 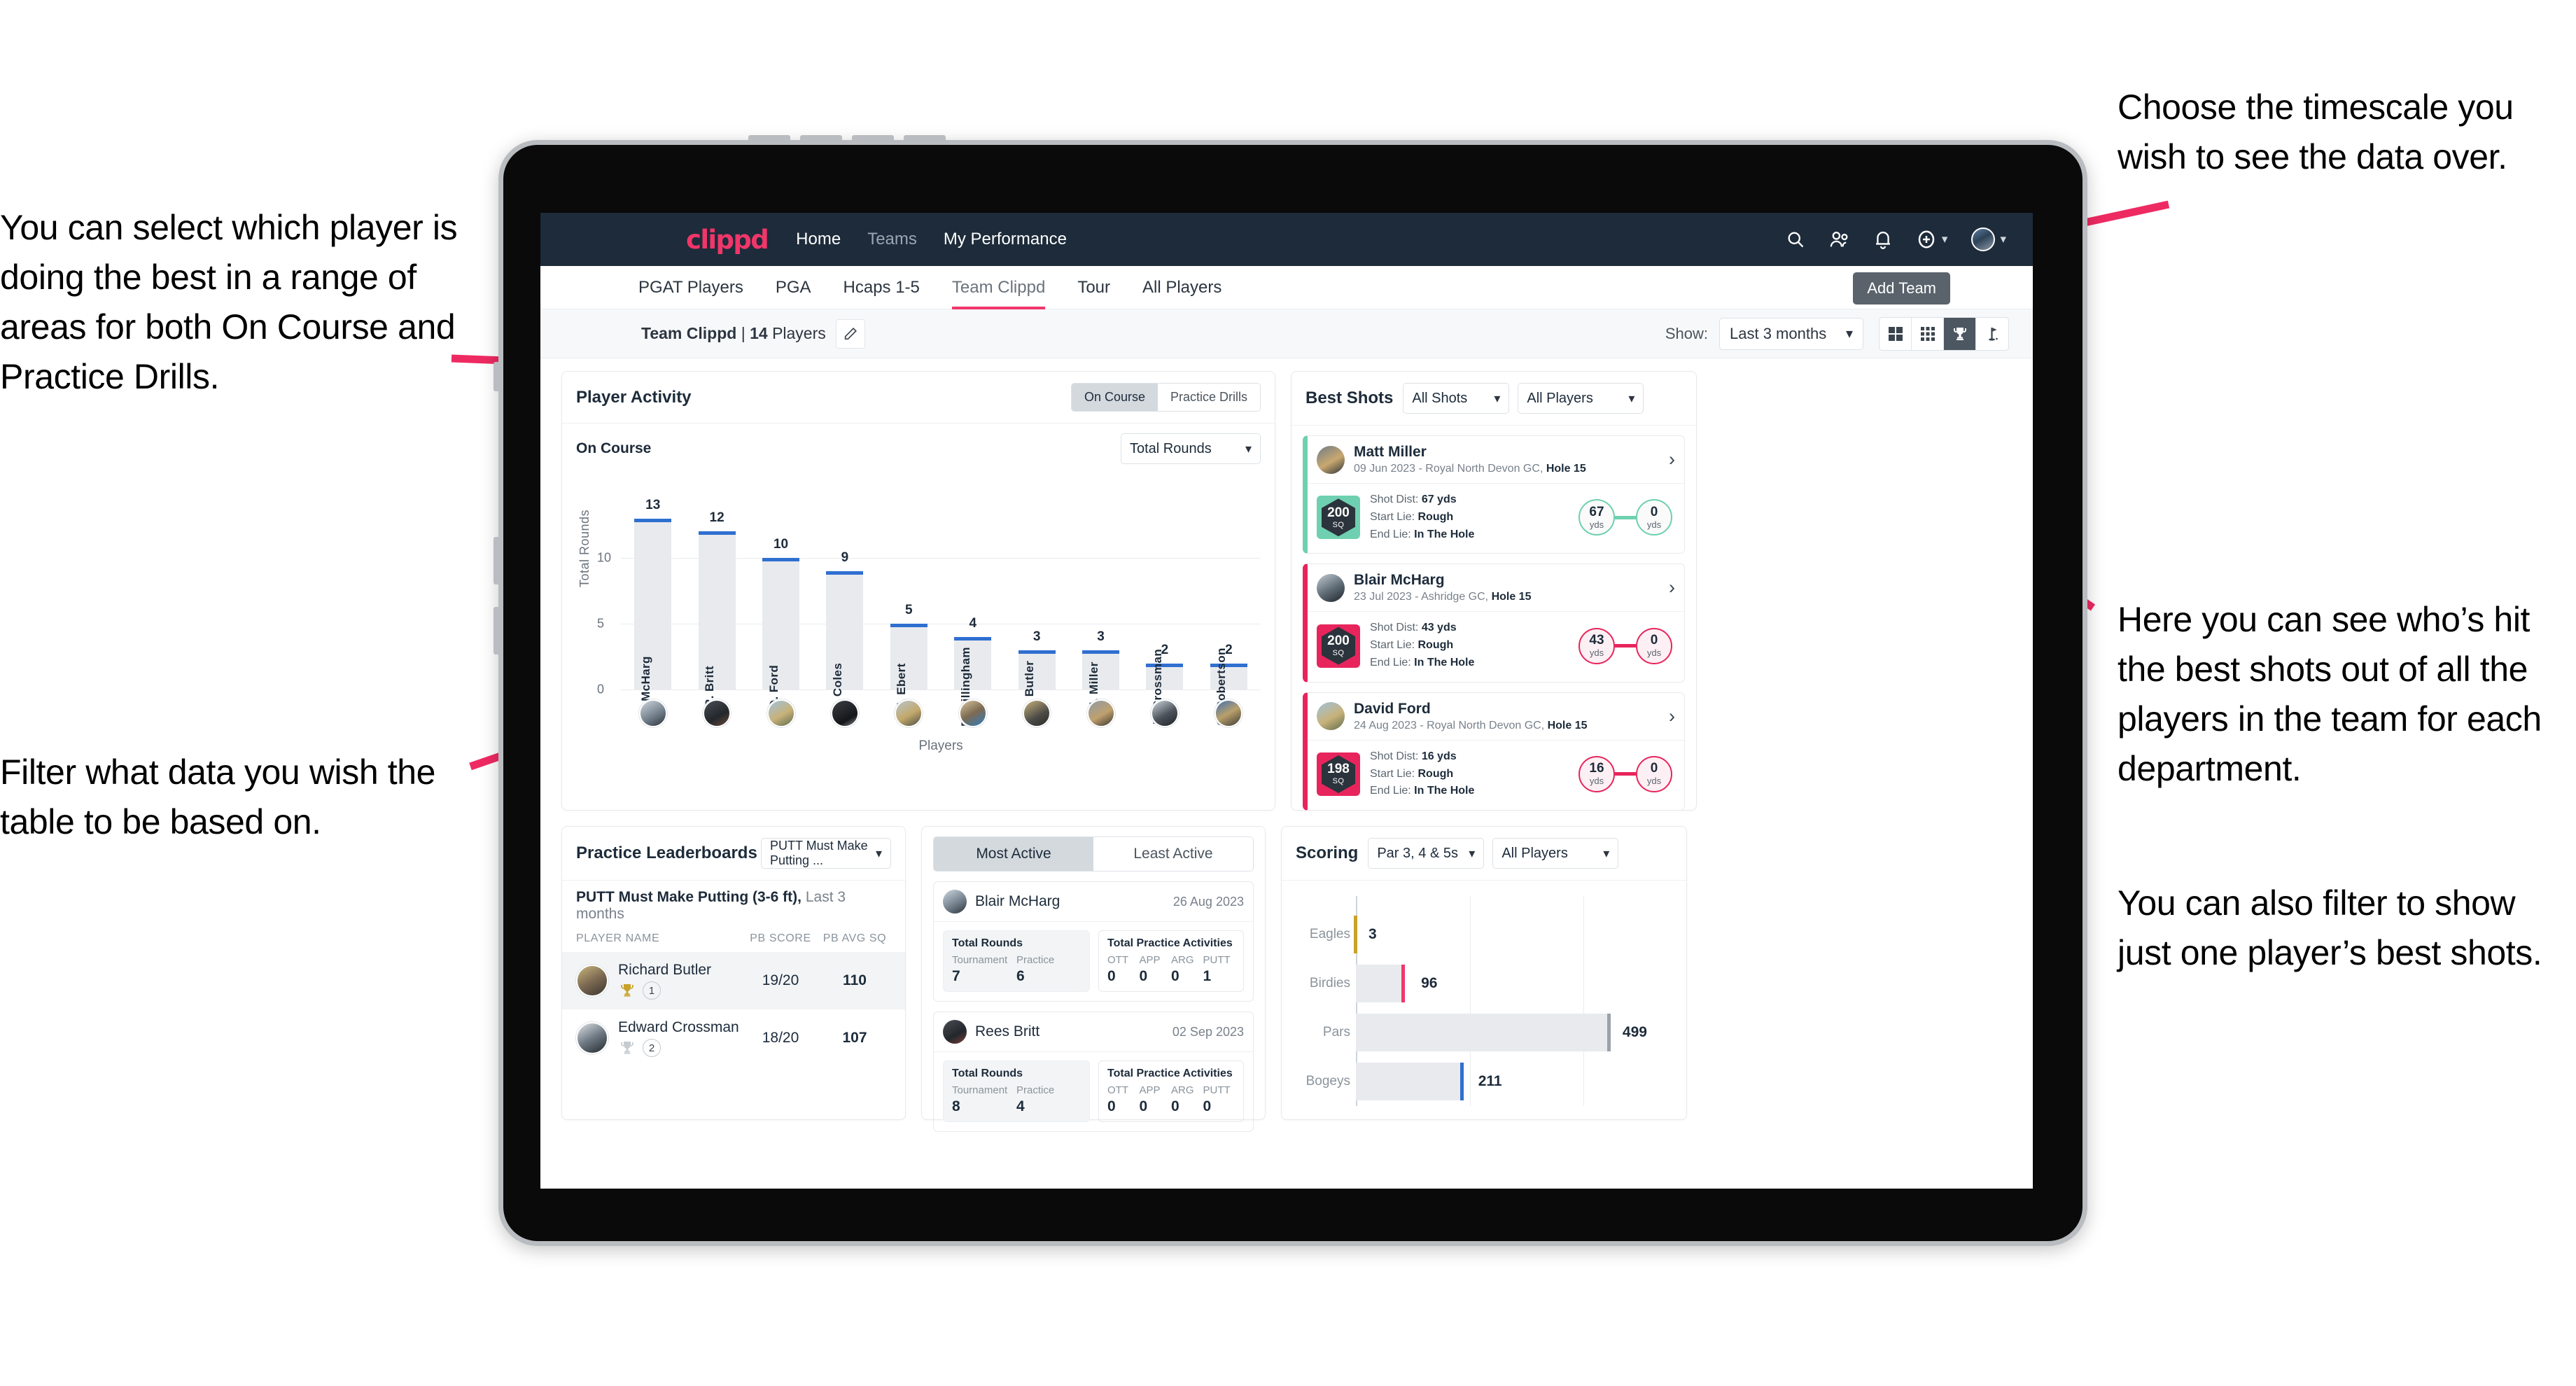 What do you see at coordinates (1182, 287) in the screenshot?
I see `tab-all-players: All Players` at bounding box center [1182, 287].